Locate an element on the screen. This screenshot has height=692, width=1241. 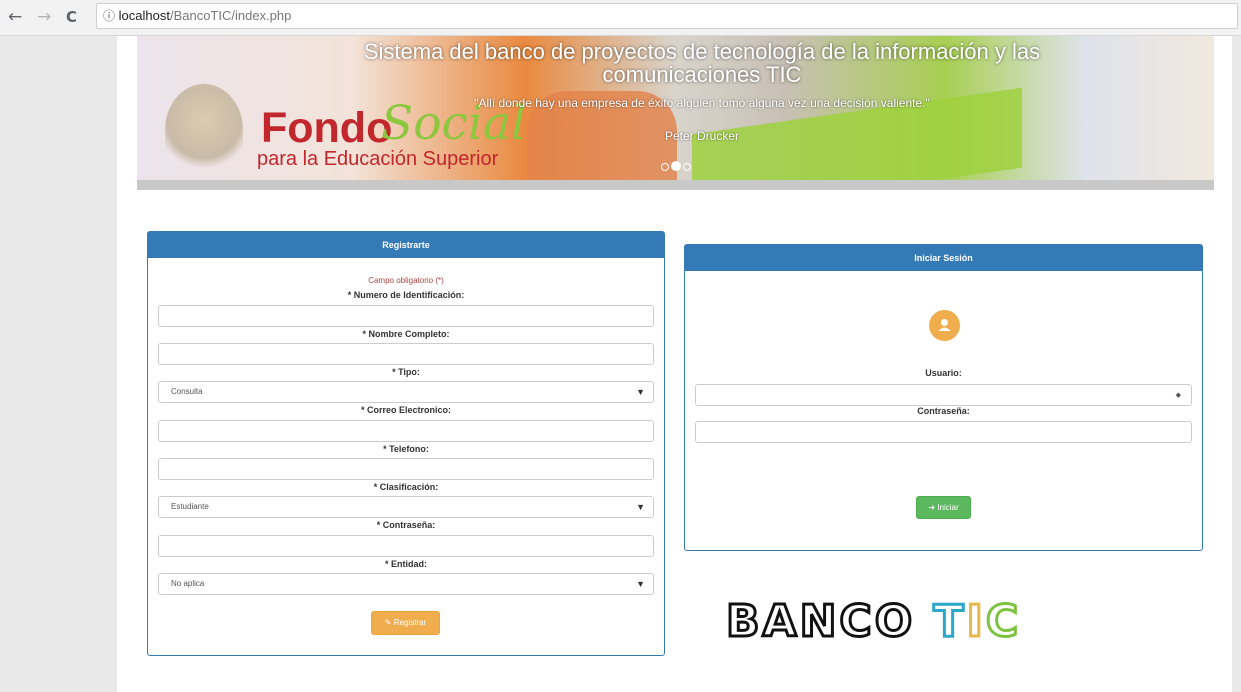
forward-arrow-icon: → is located at coordinates (44, 17).